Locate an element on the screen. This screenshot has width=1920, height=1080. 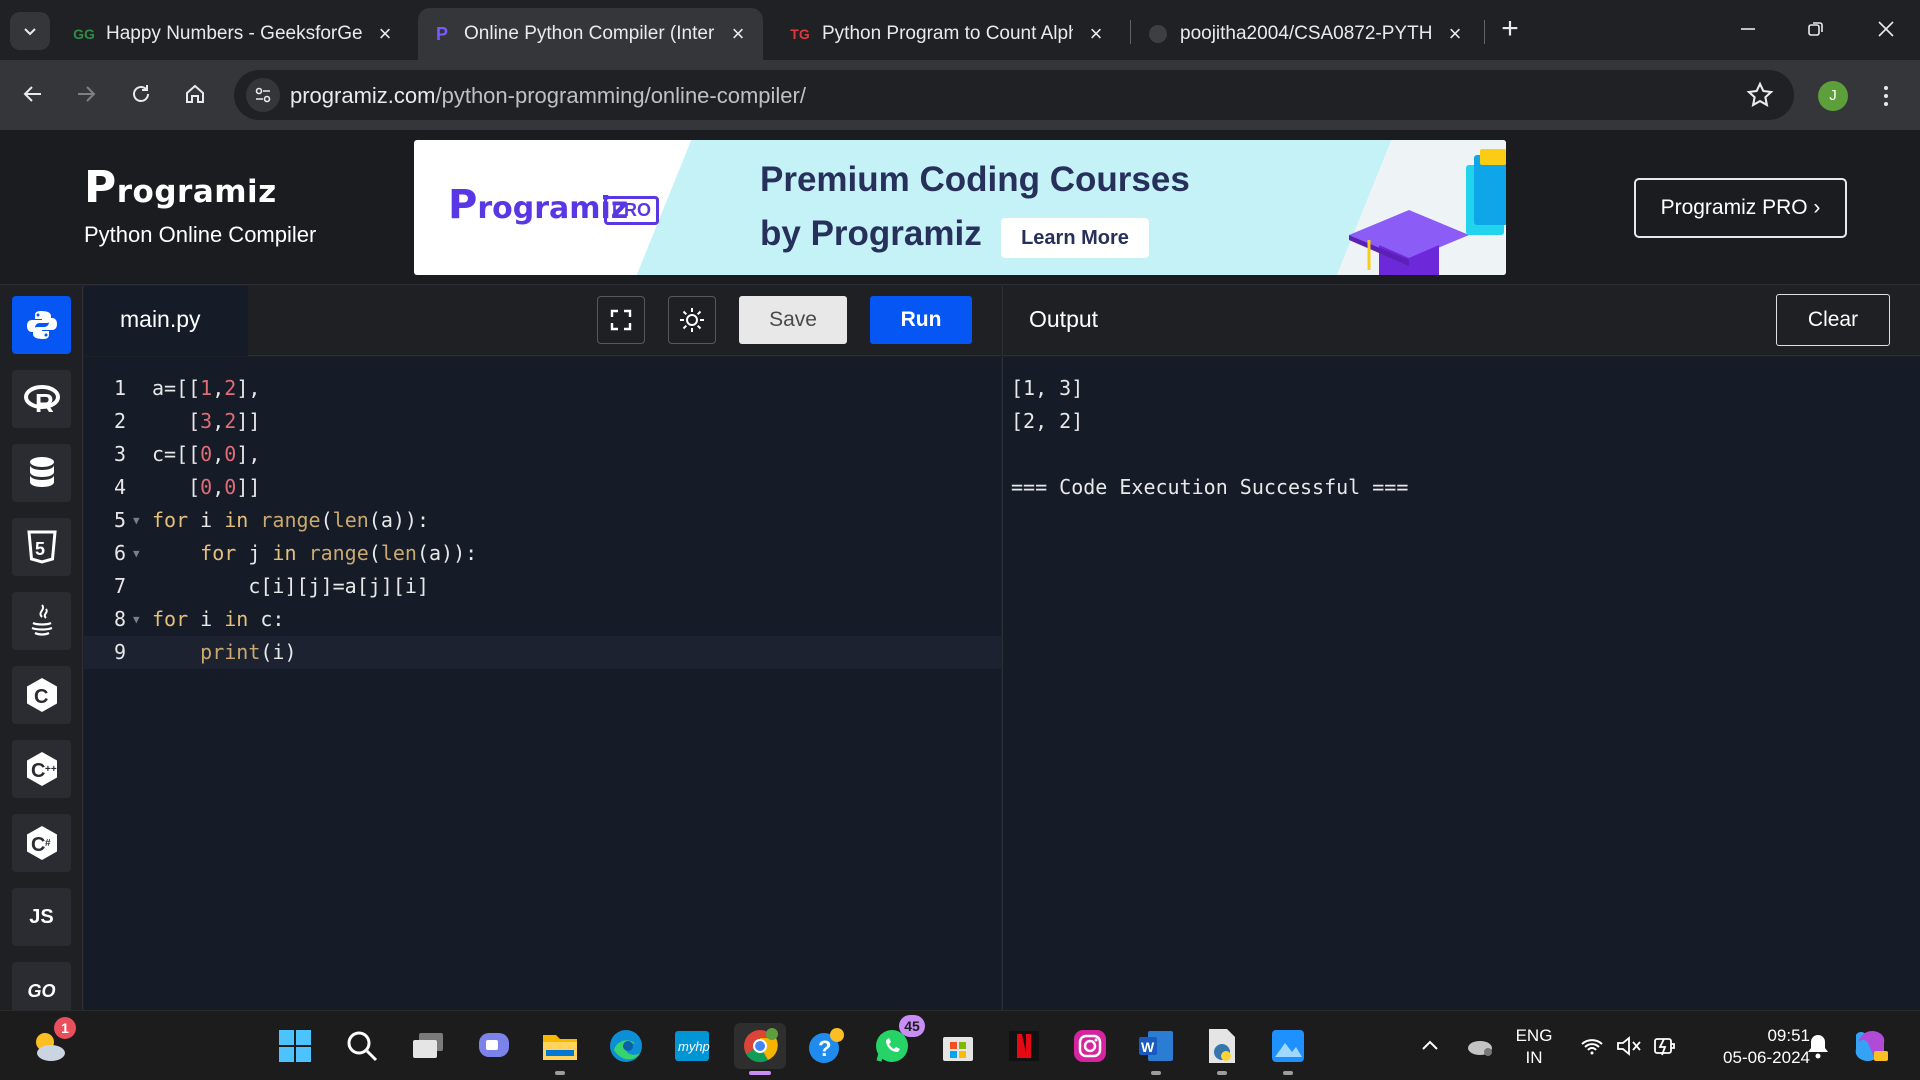
onedrive-icon is located at coordinates (1479, 1046).